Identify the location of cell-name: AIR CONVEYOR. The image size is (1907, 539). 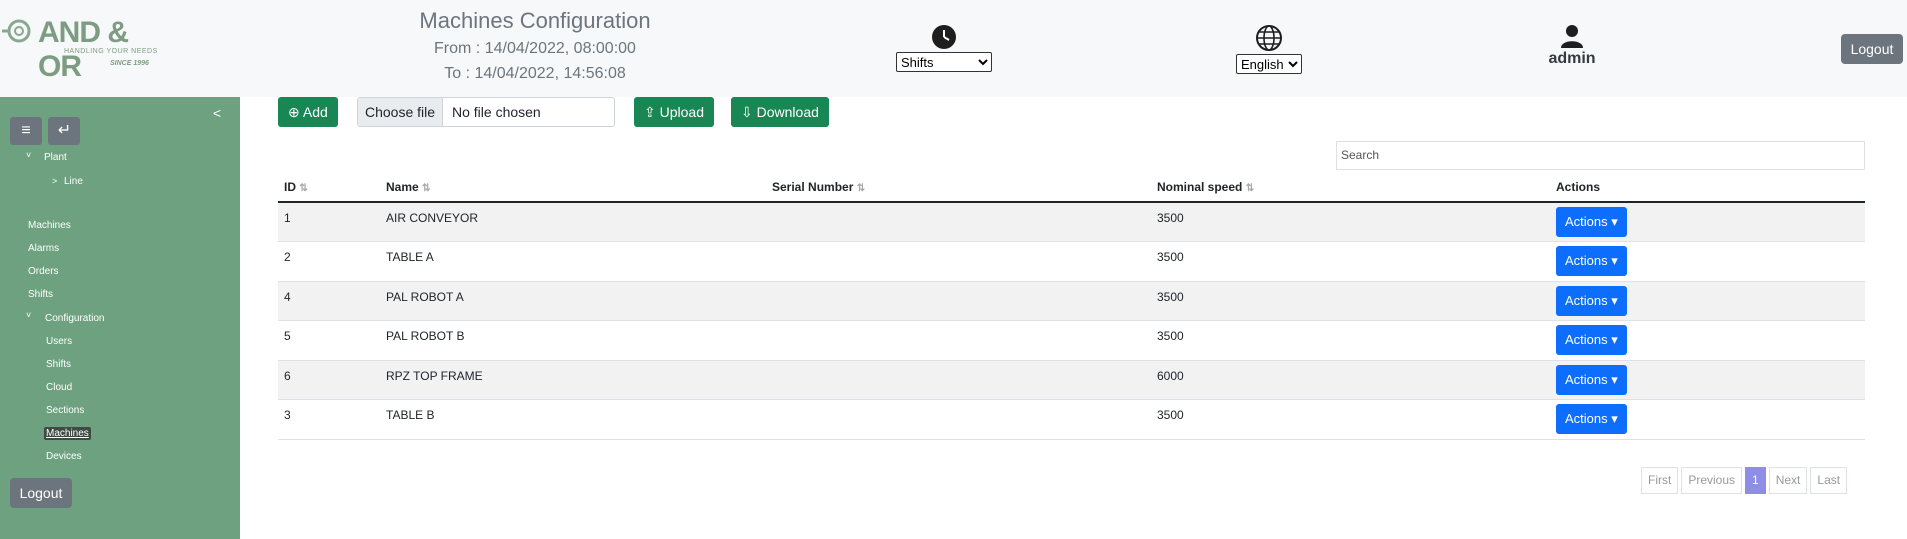
(573, 222).